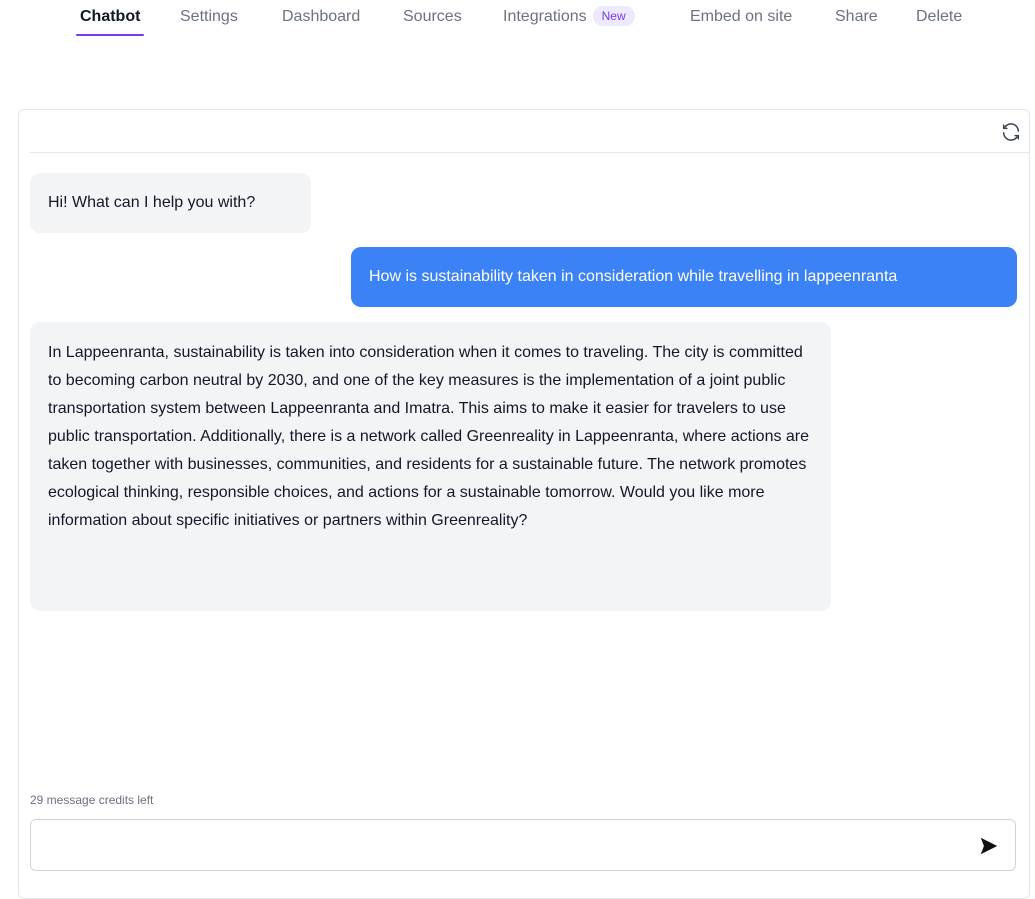  I want to click on tab-settings: Settings, so click(209, 20).